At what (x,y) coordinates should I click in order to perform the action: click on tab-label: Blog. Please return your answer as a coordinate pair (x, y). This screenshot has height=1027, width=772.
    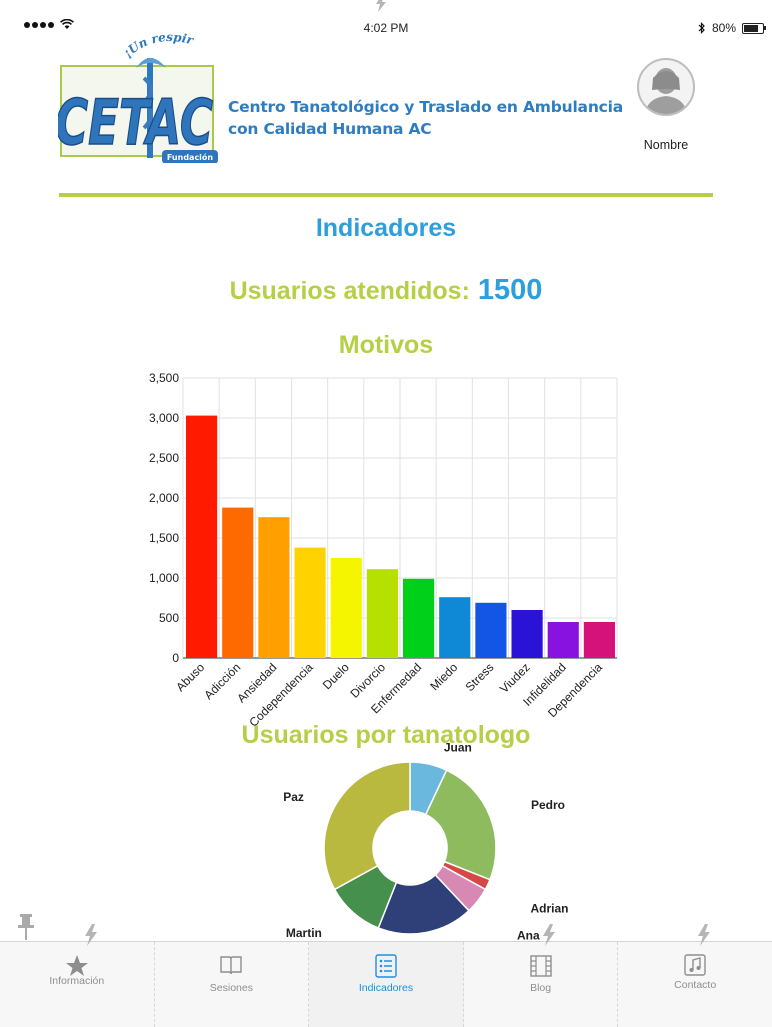
    Looking at the image, I should click on (541, 988).